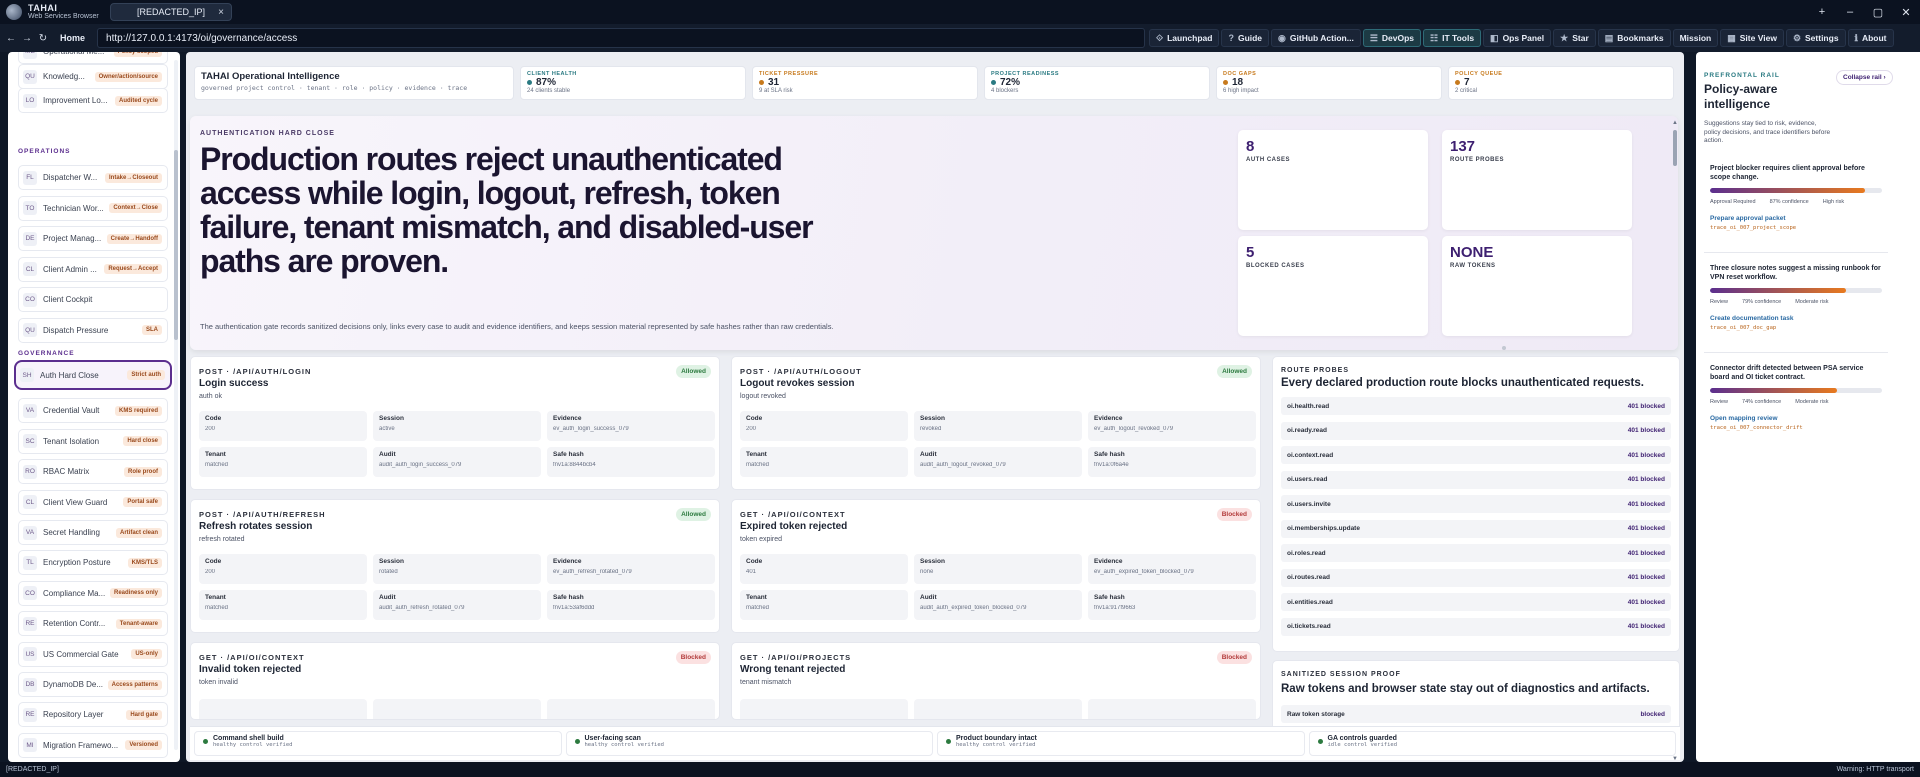 This screenshot has height=777, width=1920. Describe the element at coordinates (93, 269) in the screenshot. I see `sidebar-item: CL Client Admin ... Request→Accept` at that location.